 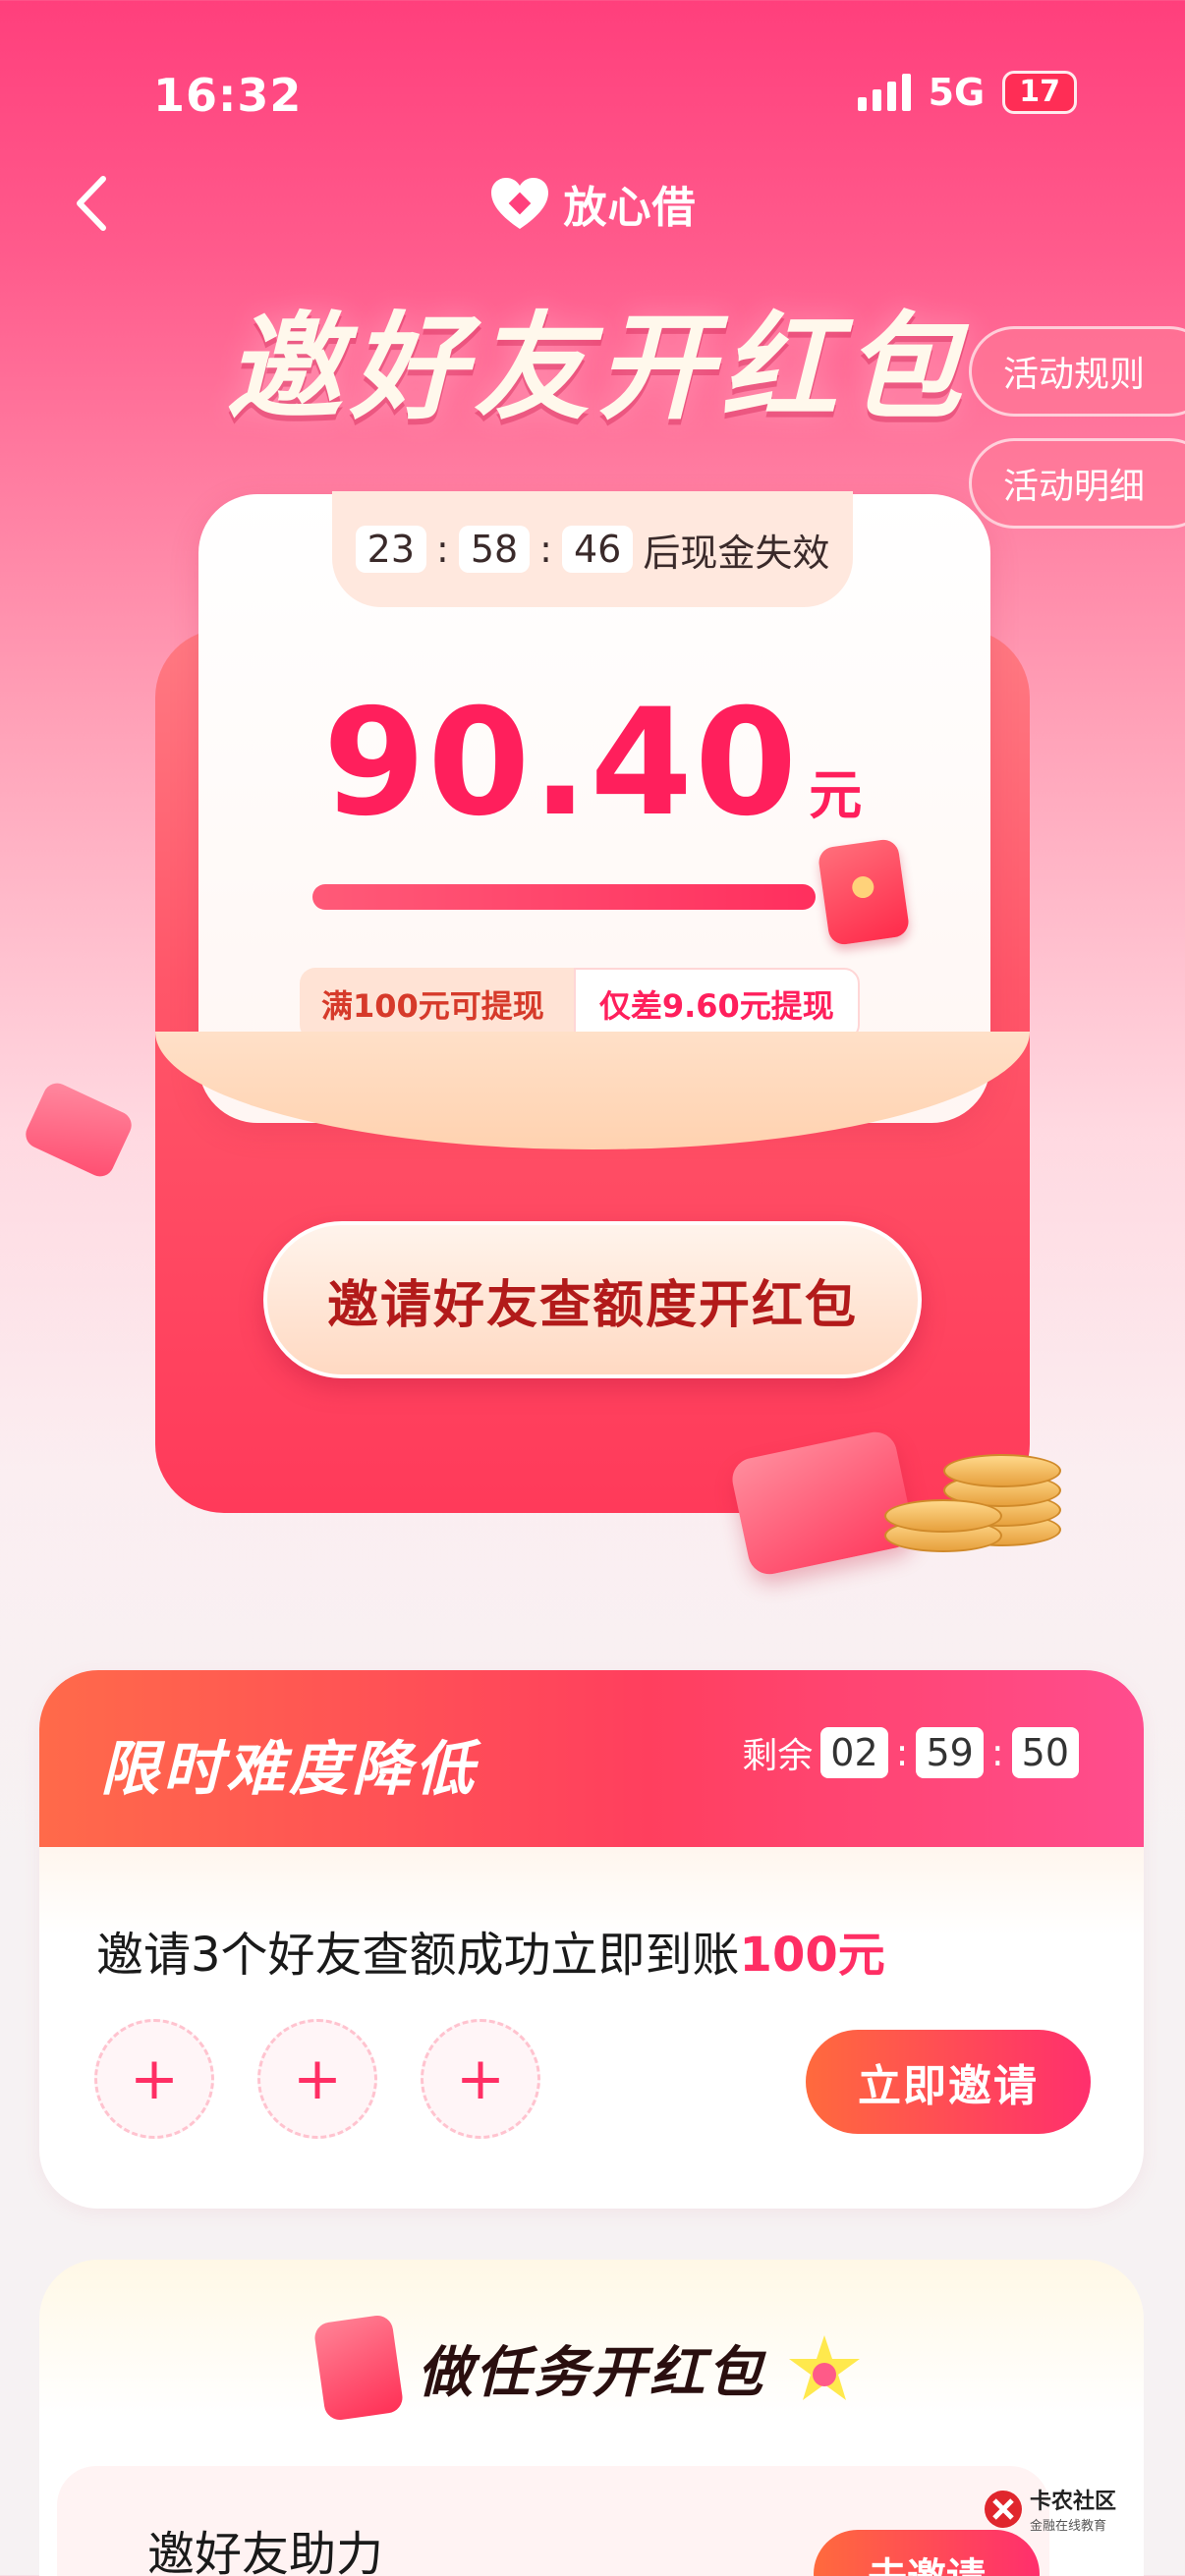 I want to click on withdraw-hint: 满100元可提现 仅差9.60元提现, so click(x=580, y=1004).